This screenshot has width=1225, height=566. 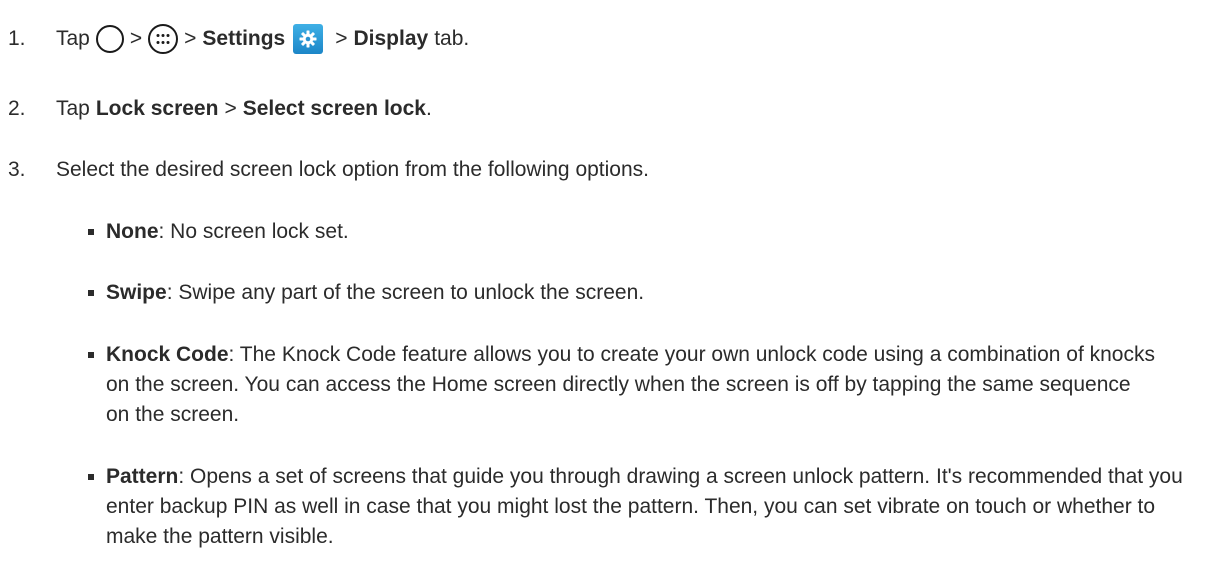 I want to click on option-term: None, so click(x=132, y=231).